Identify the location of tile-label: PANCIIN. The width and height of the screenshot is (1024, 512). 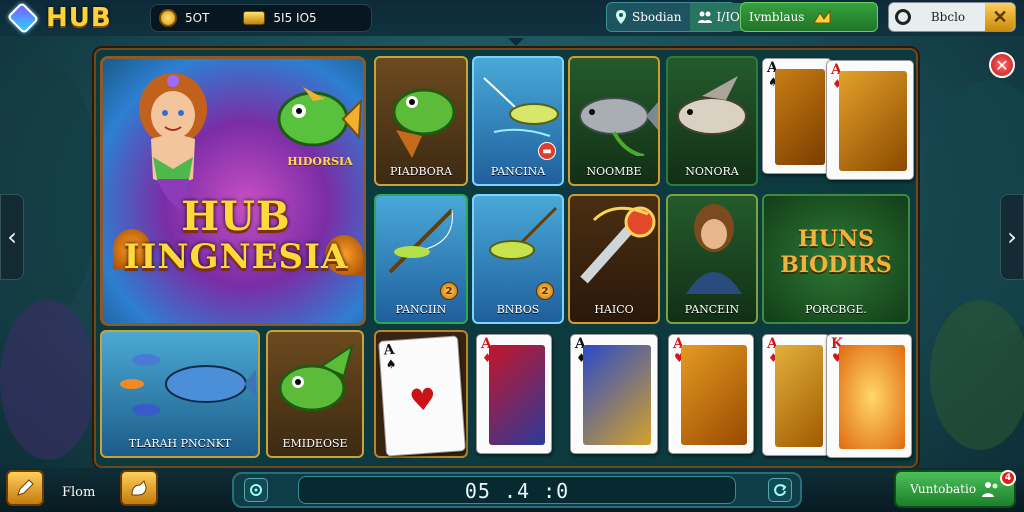
(421, 309).